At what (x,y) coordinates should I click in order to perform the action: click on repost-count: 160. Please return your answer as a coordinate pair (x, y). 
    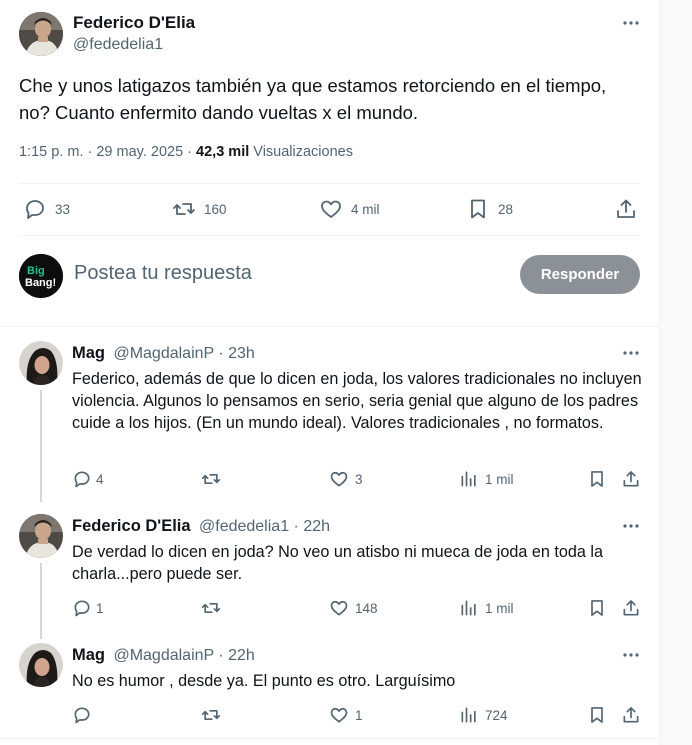
    Looking at the image, I should click on (215, 209).